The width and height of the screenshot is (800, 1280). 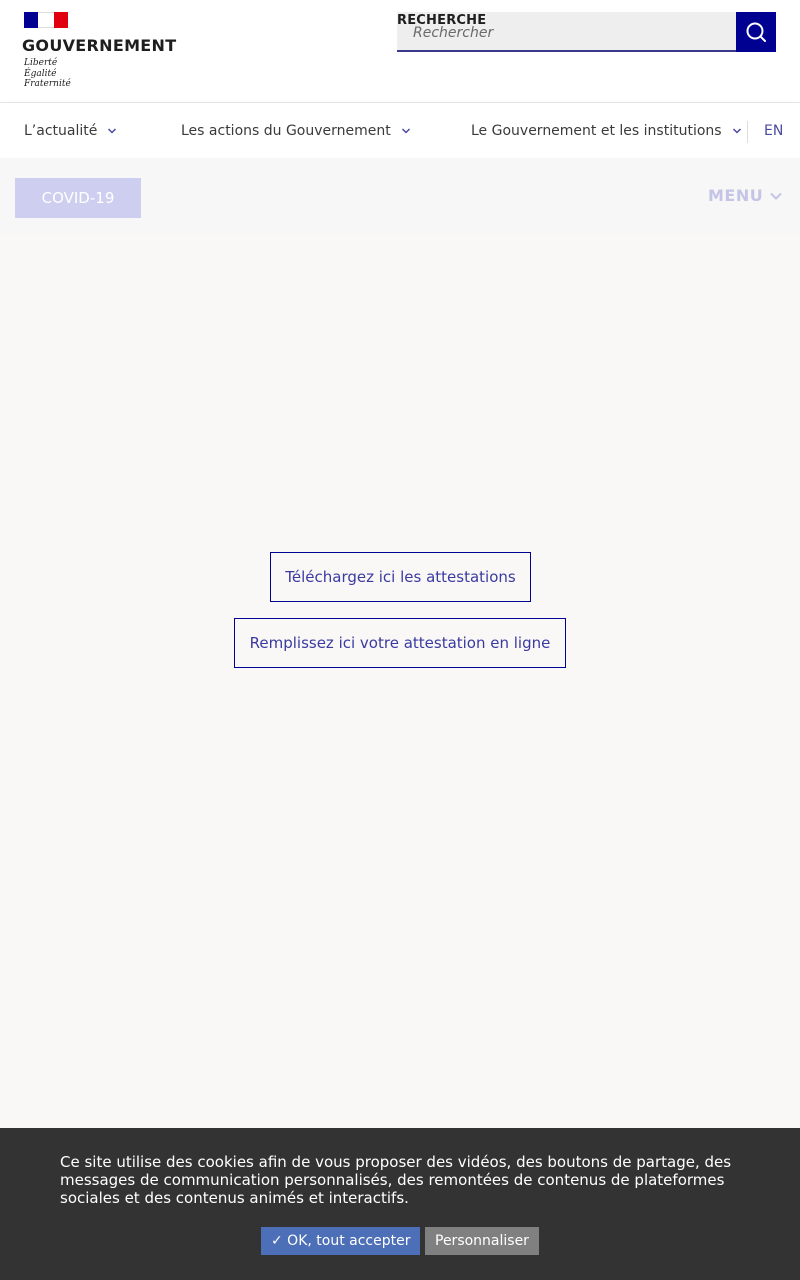 I want to click on motto: Liberté Égalité Fraternité, so click(x=47, y=74).